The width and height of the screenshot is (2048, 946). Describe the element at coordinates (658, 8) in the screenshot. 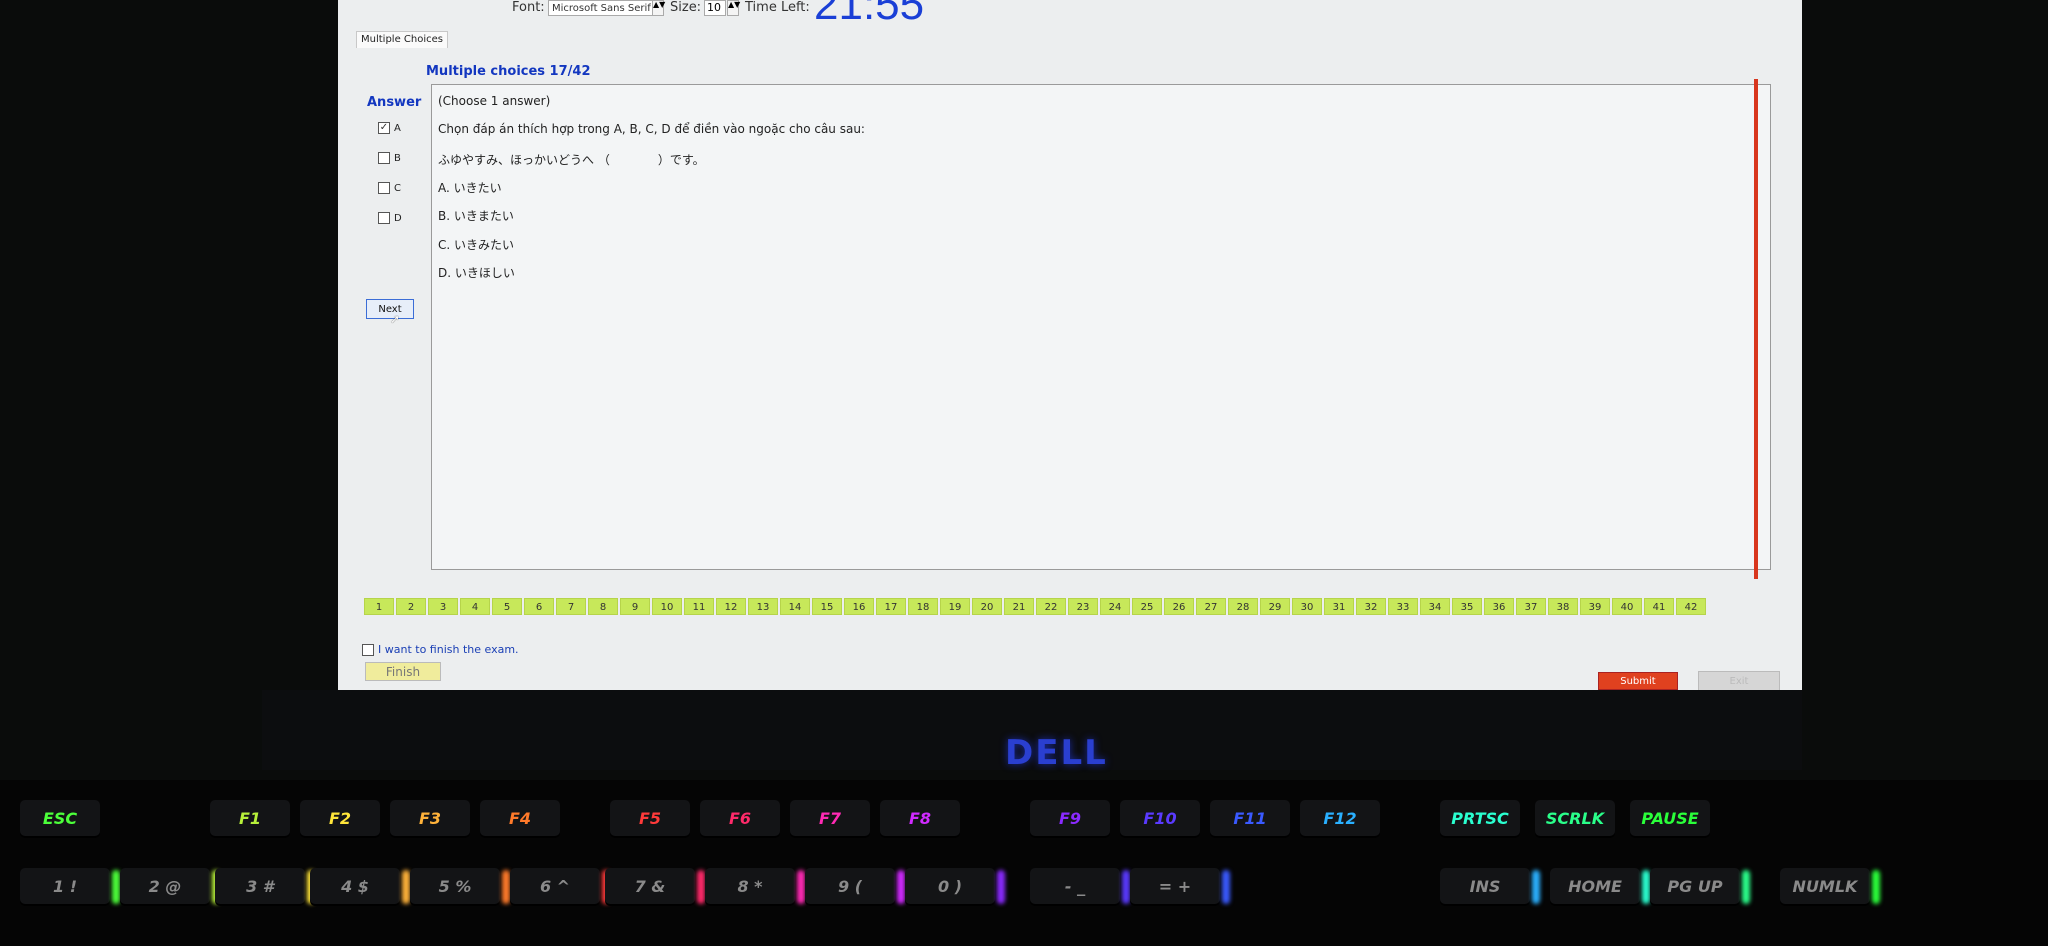

I see `font-spin-icon: ▲▼` at that location.